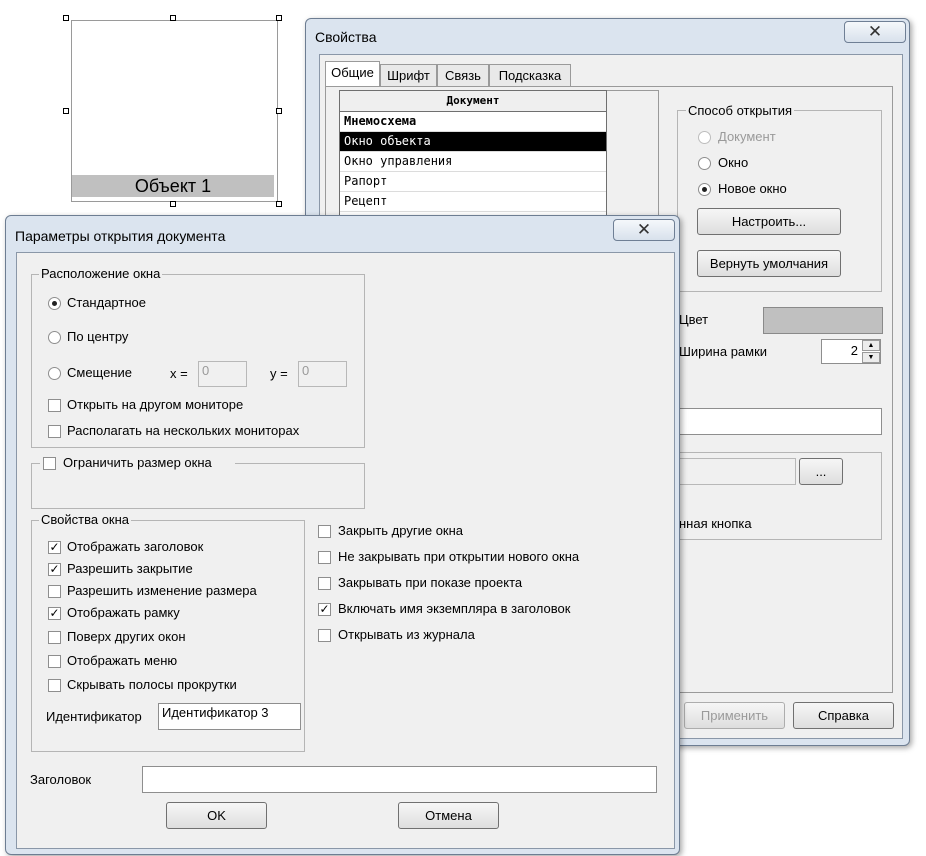  I want to click on checkbox-hide-scrollbars-label: Скрывать полосы прокрутки, so click(152, 684).